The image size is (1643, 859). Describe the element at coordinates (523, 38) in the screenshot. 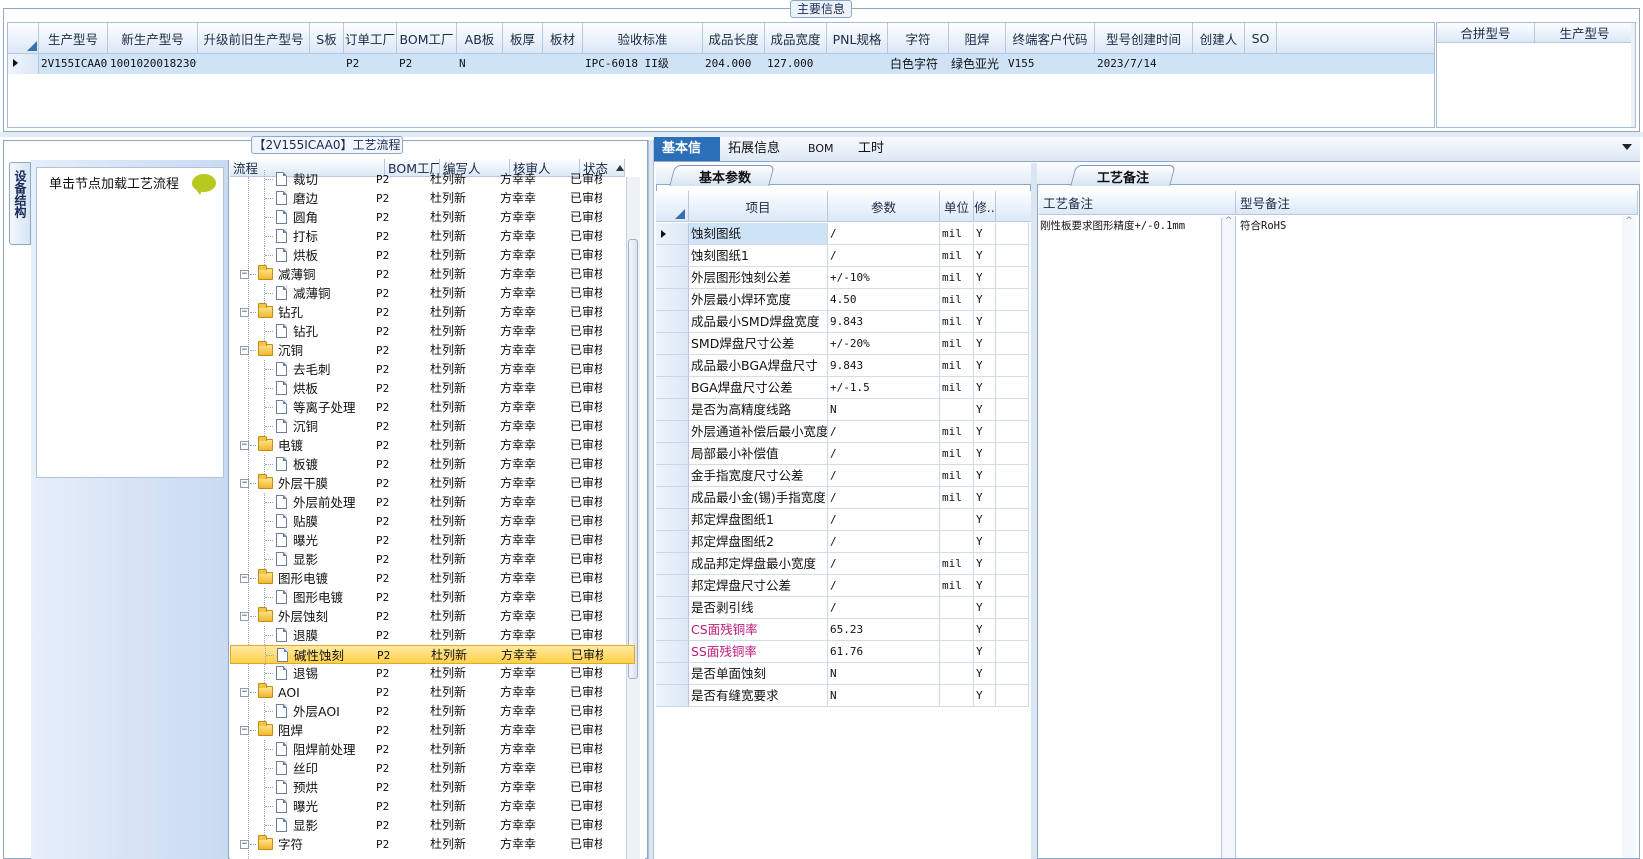

I see `main-col-header: 板厚` at that location.